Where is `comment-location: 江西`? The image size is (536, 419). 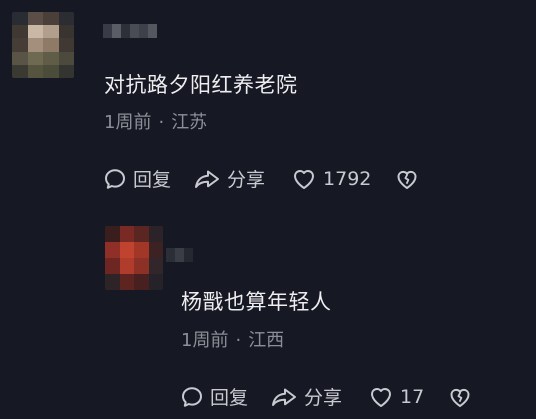
comment-location: 江西 is located at coordinates (266, 340).